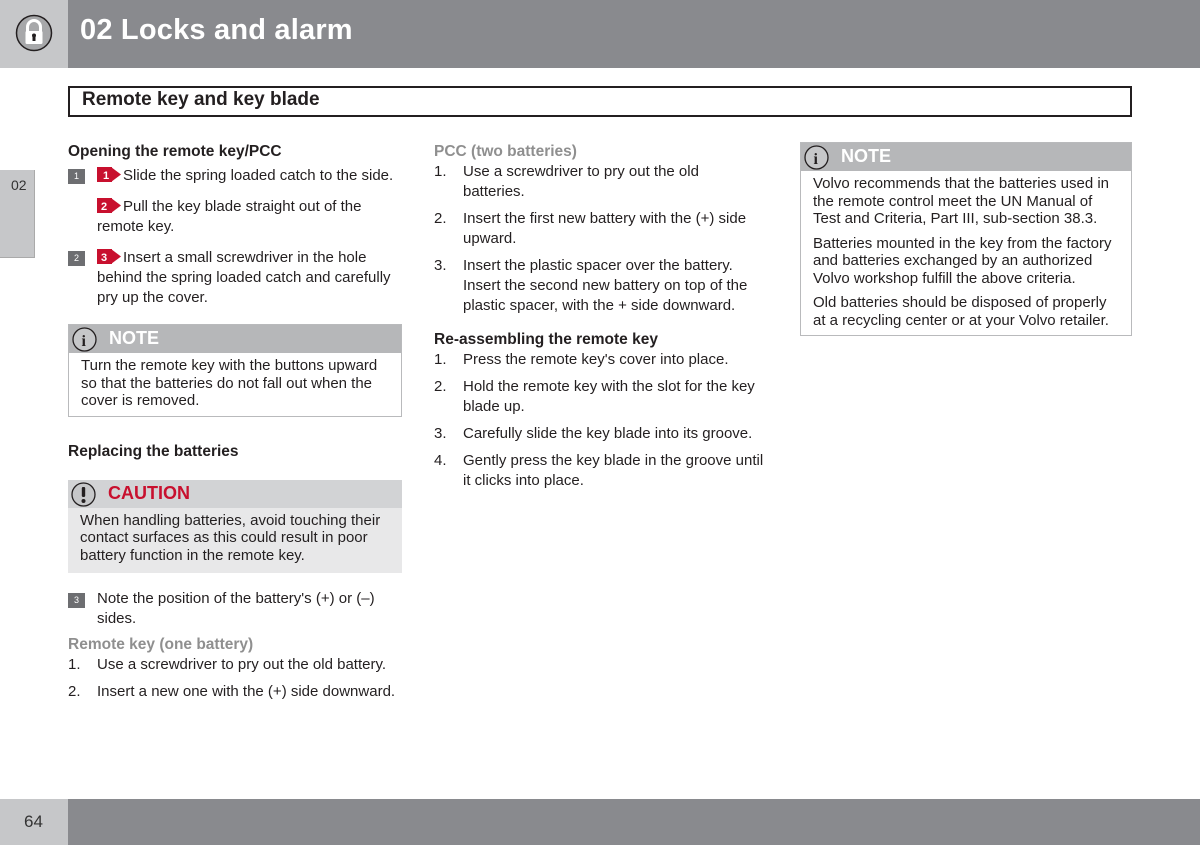  Describe the element at coordinates (216, 30) in the screenshot. I see `chapter-title: 02 Locks and alarm` at that location.